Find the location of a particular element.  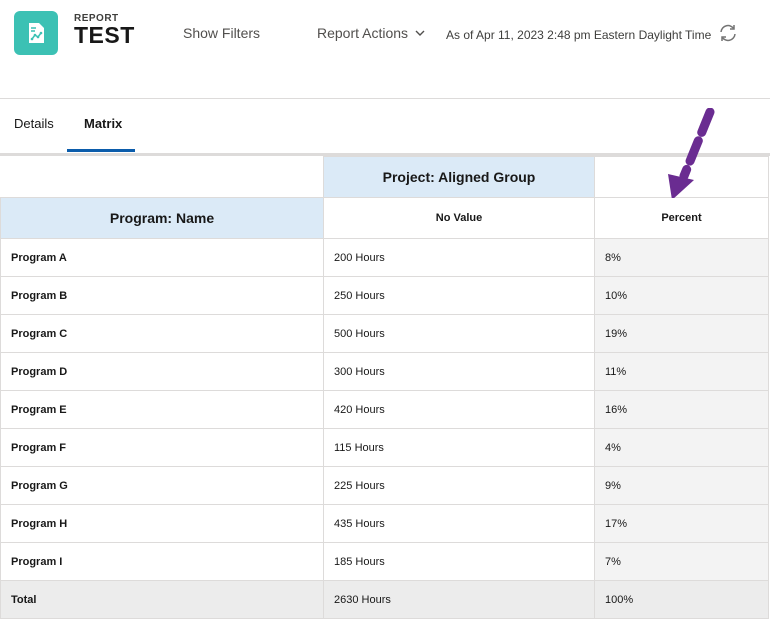

table-row: Program D 300 Hours 11% is located at coordinates (384, 371).